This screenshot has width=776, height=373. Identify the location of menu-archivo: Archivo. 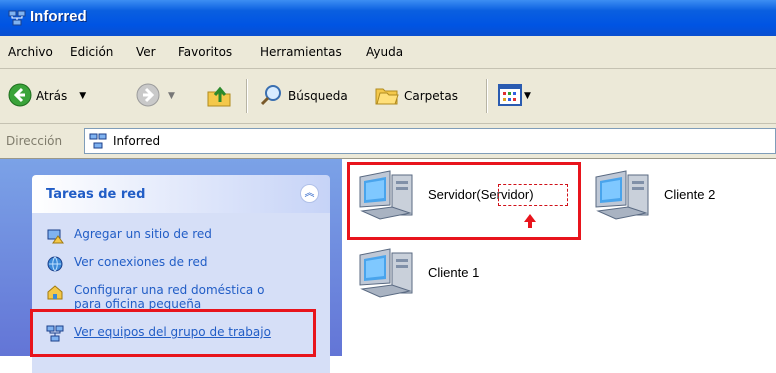
(30, 52).